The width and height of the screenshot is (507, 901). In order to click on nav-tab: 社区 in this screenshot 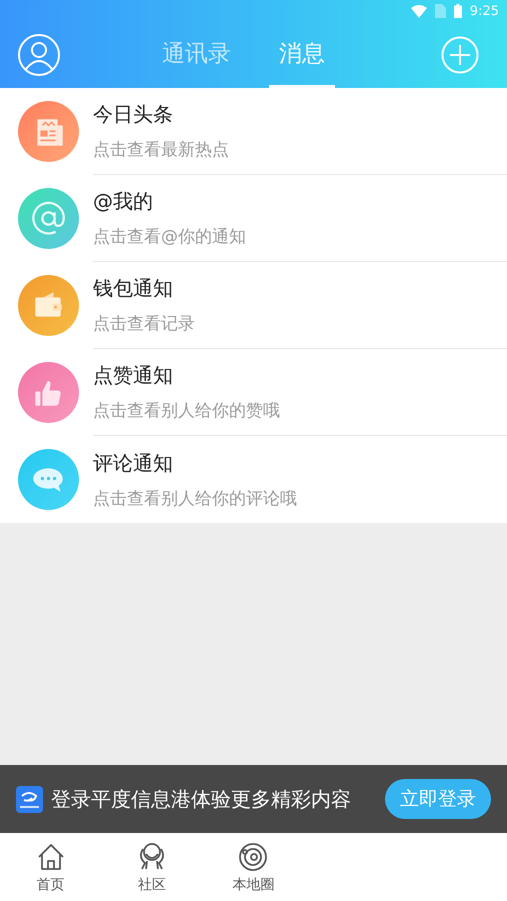, I will do `click(152, 867)`.